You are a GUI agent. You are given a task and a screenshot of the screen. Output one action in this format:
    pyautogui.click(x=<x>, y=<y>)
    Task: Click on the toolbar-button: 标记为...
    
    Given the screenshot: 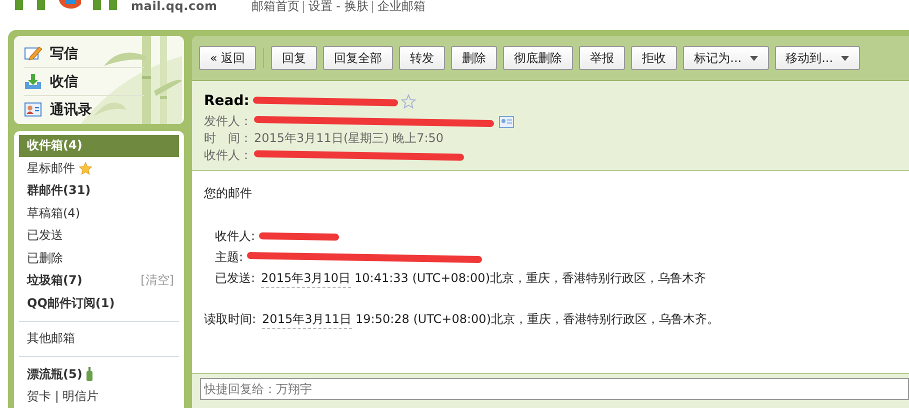 What is the action you would take?
    pyautogui.click(x=726, y=58)
    